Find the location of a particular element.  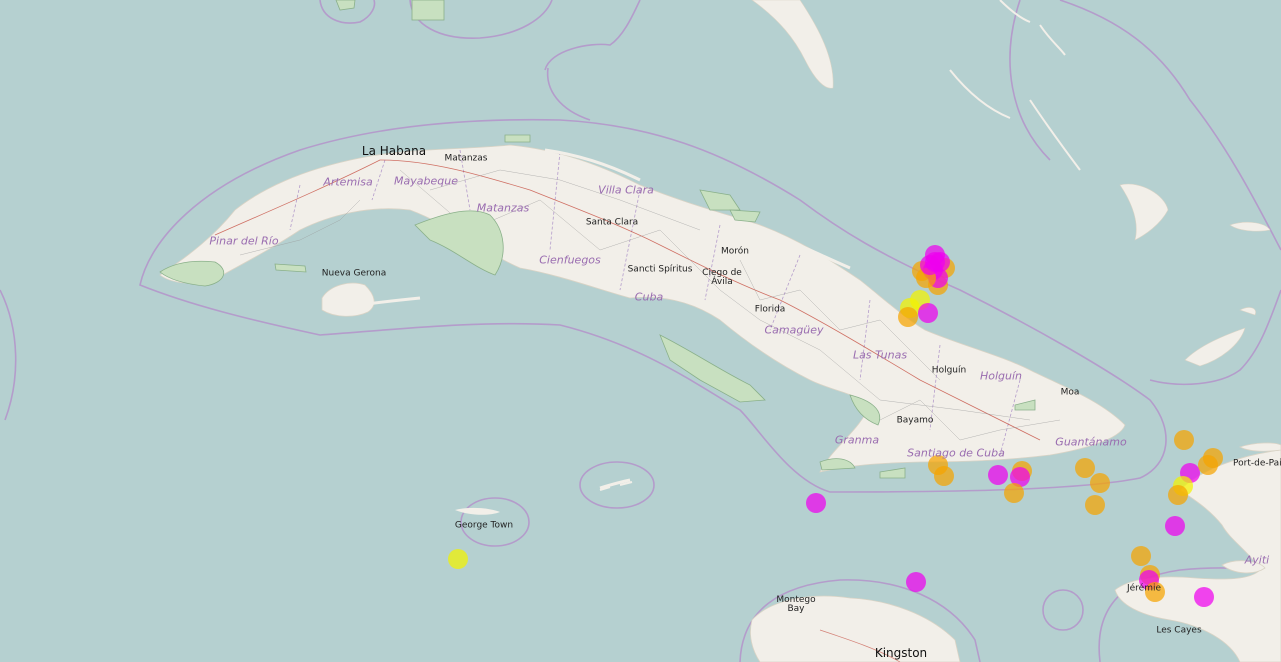

city-label-nueva-gerona: Nueva Gerona is located at coordinates (354, 273).